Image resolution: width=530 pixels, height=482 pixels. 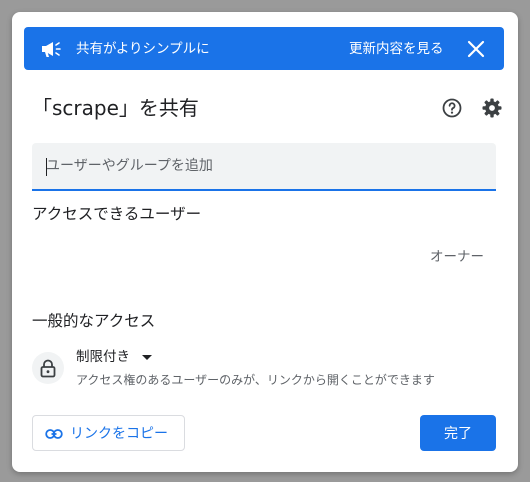 I want to click on owner-role-label: オーナー, so click(x=457, y=257).